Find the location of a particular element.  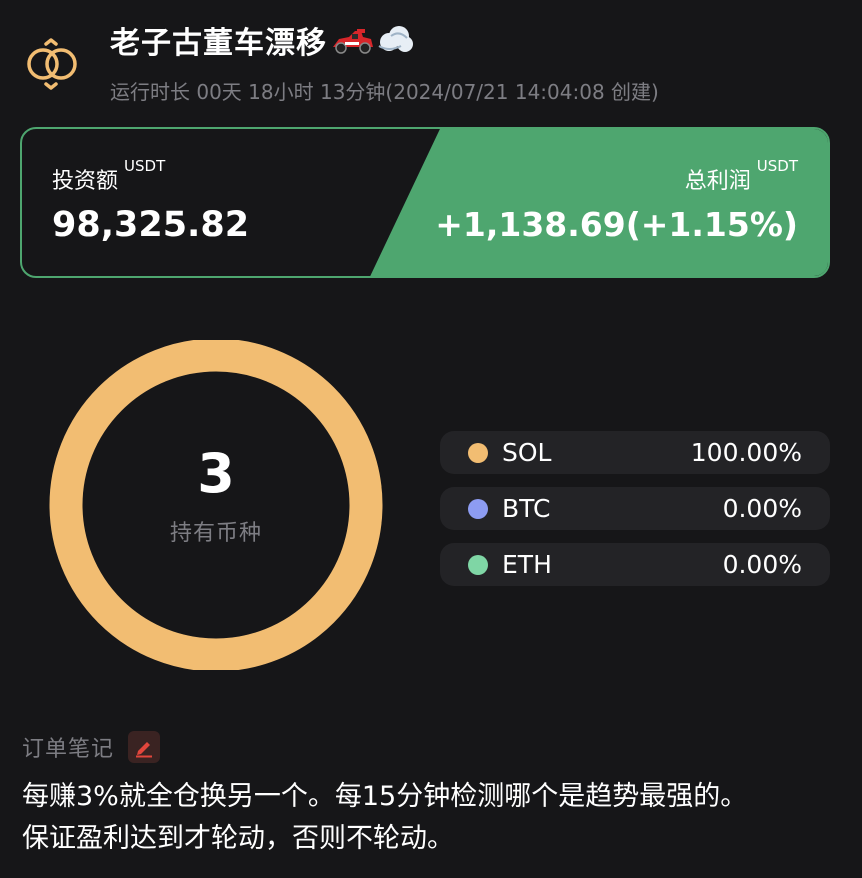

profit-label-group: 总利润 USDT is located at coordinates (741, 176).